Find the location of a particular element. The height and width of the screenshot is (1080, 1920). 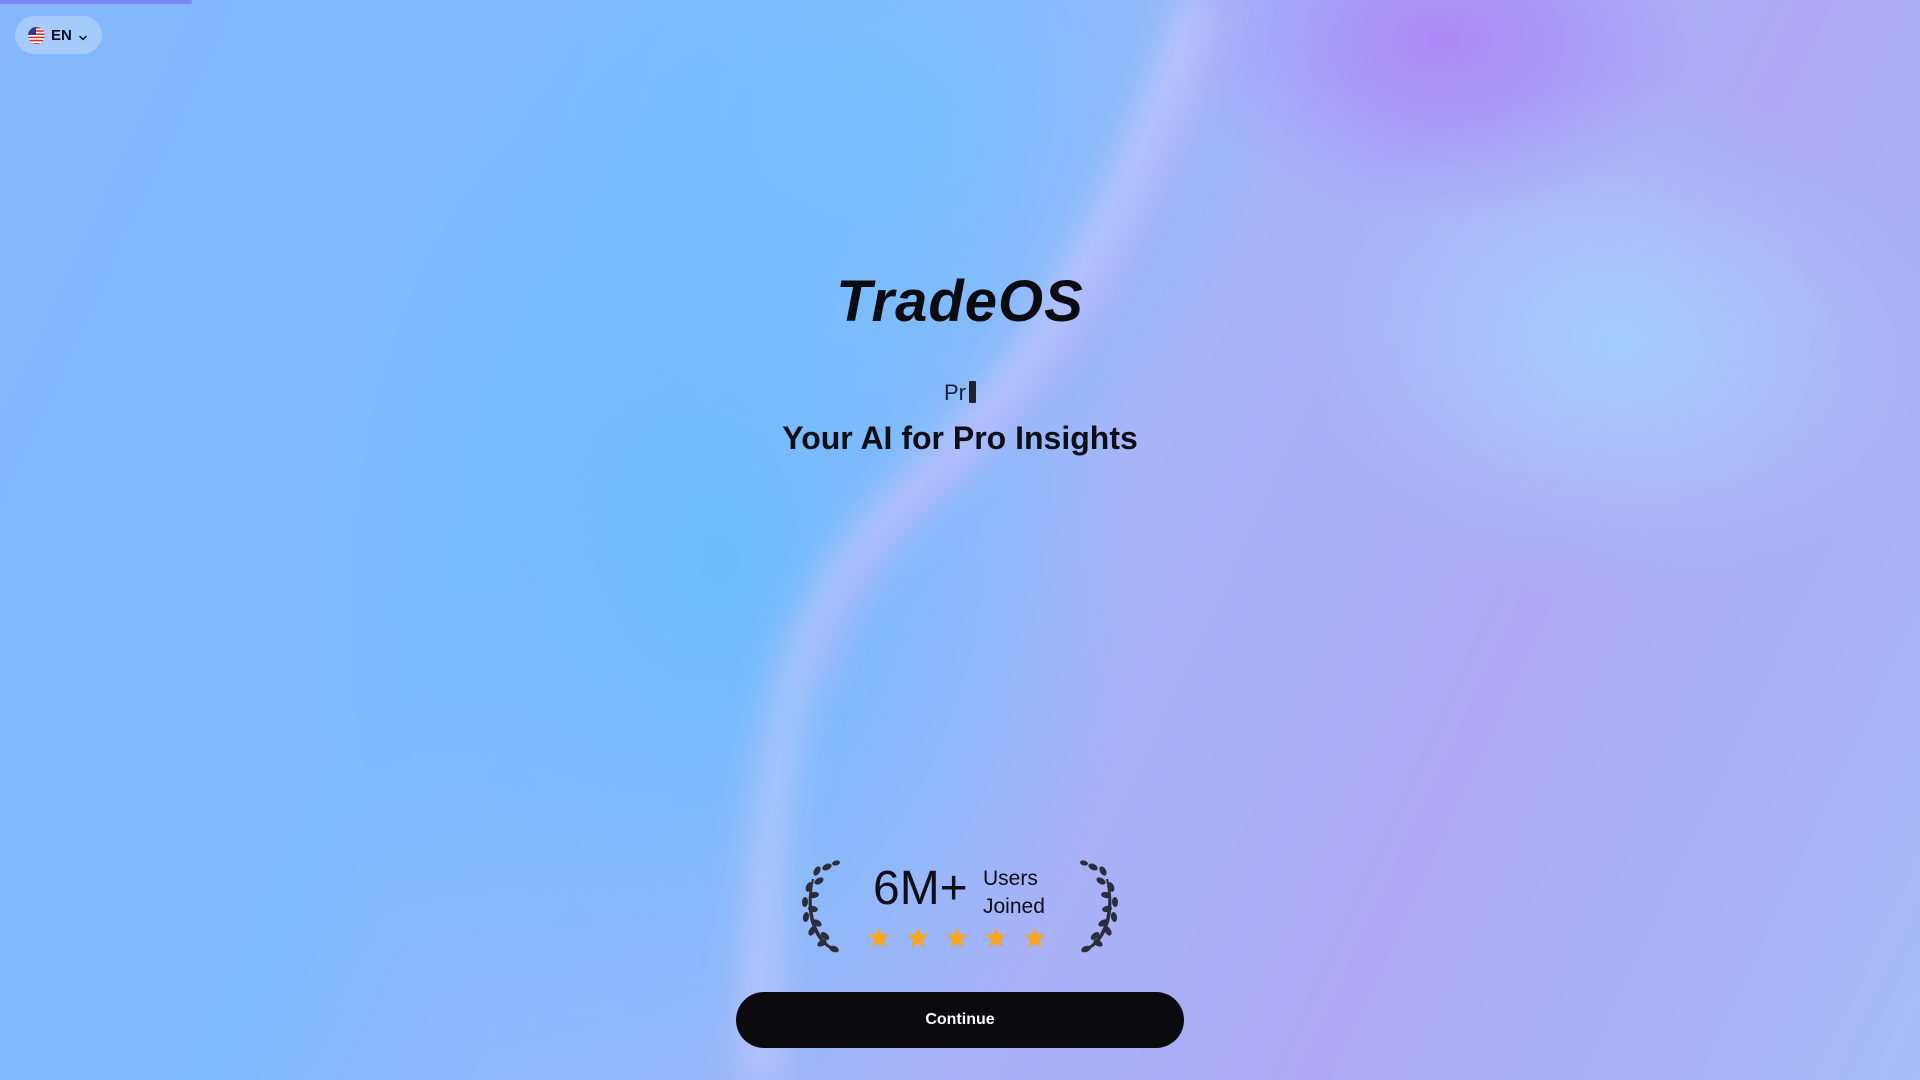

users-count: 6M+ is located at coordinates (920, 888).